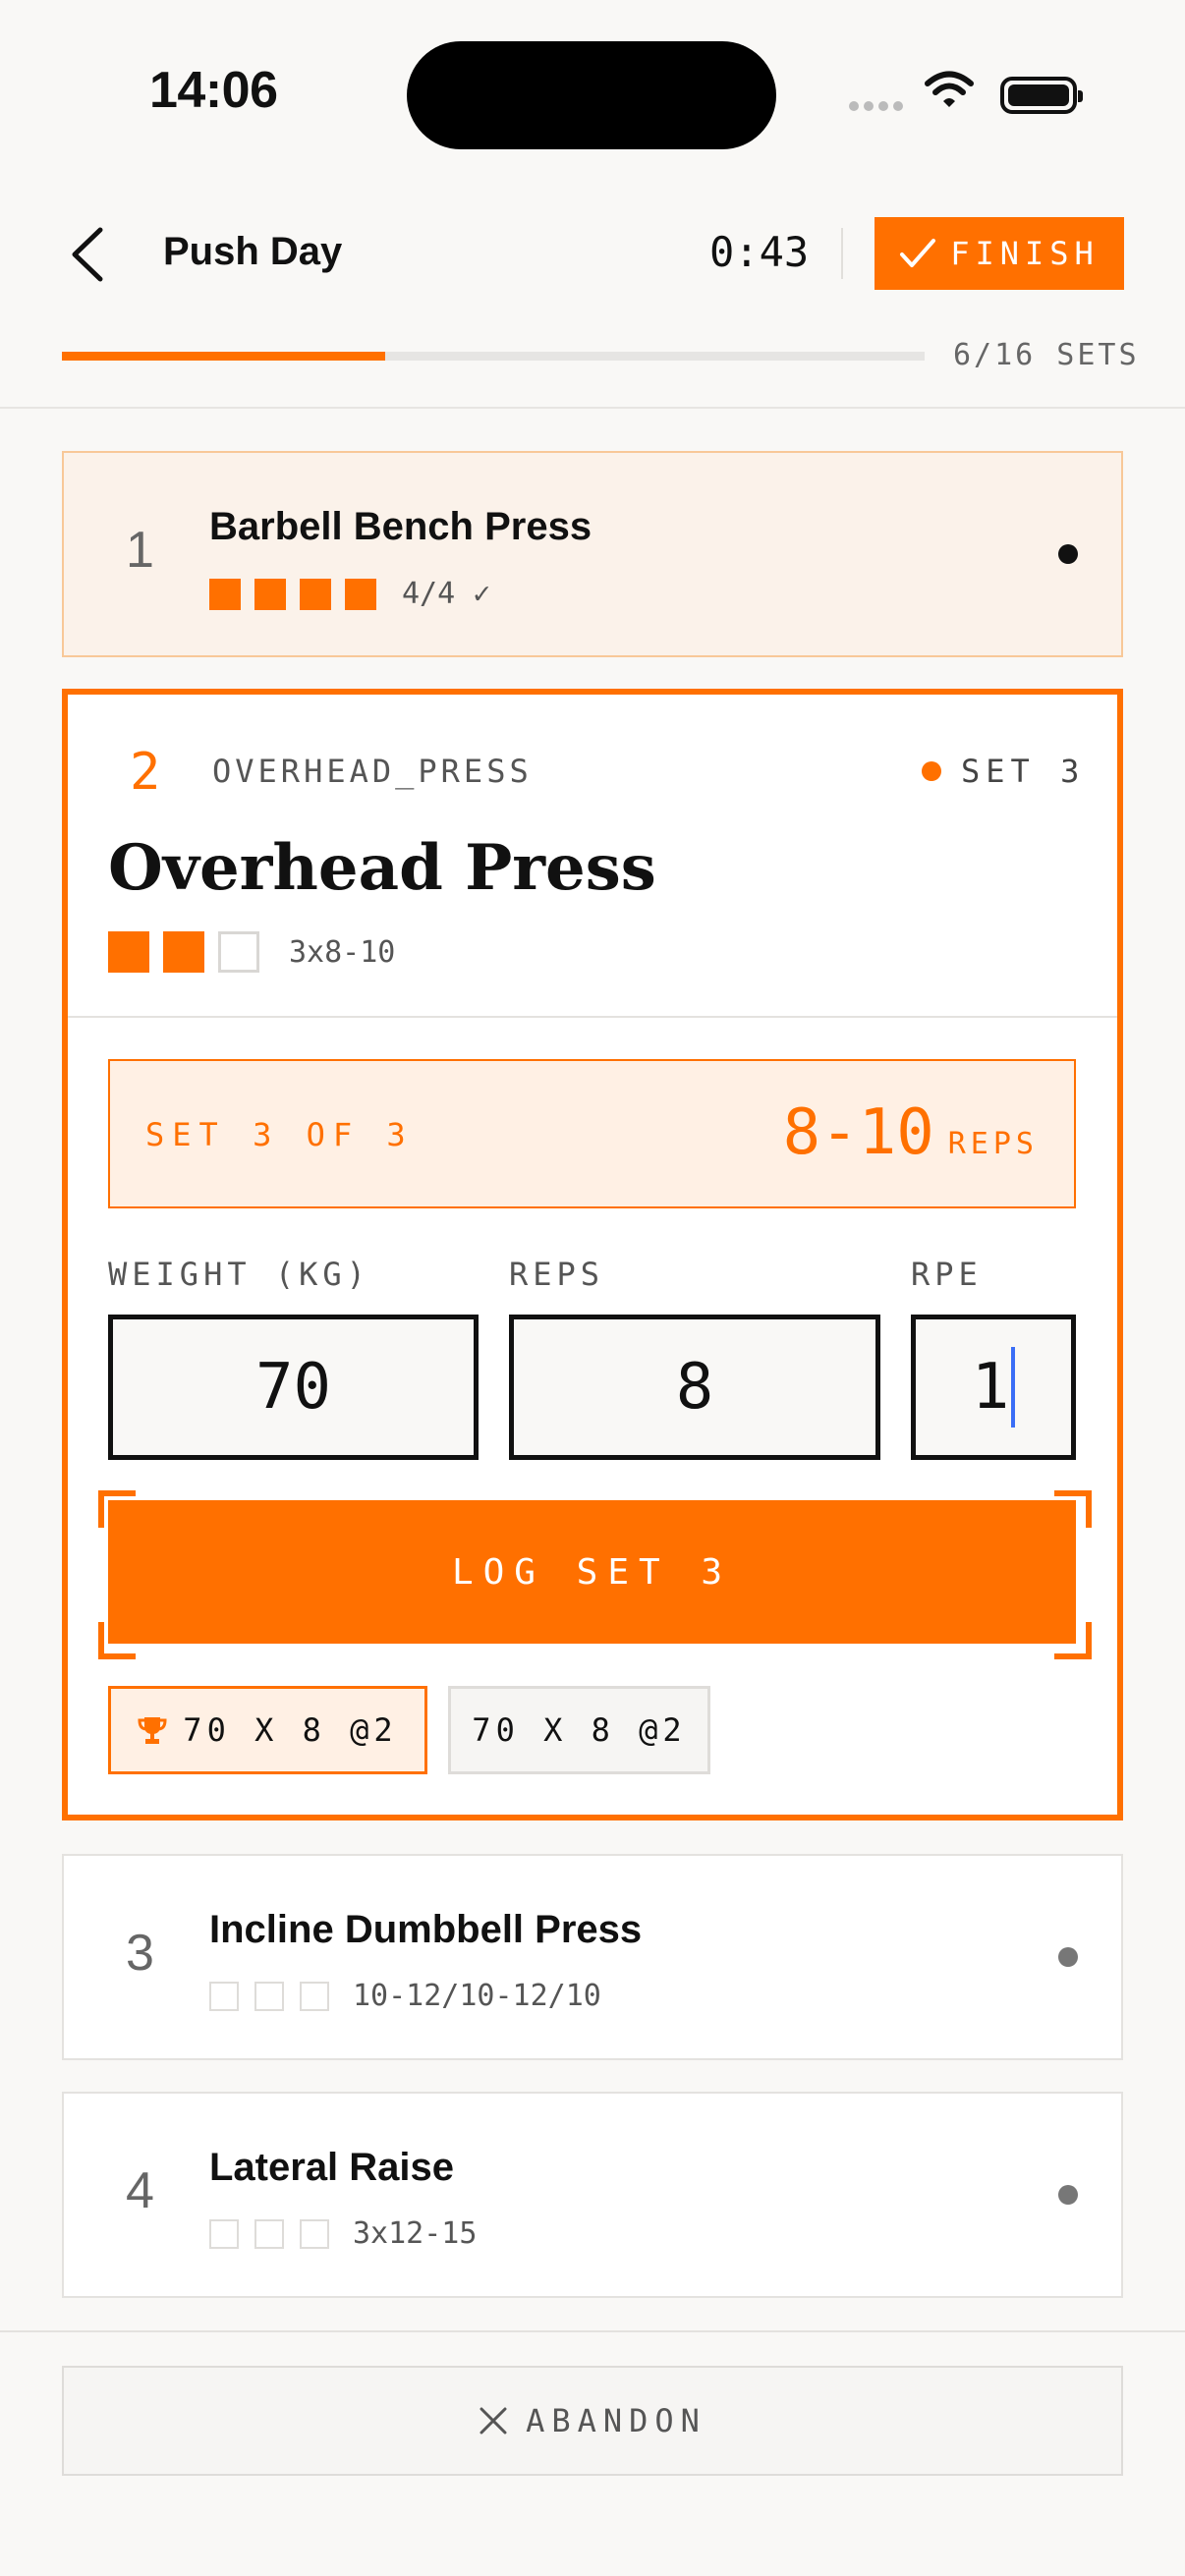  I want to click on reps-value: 8, so click(695, 1387).